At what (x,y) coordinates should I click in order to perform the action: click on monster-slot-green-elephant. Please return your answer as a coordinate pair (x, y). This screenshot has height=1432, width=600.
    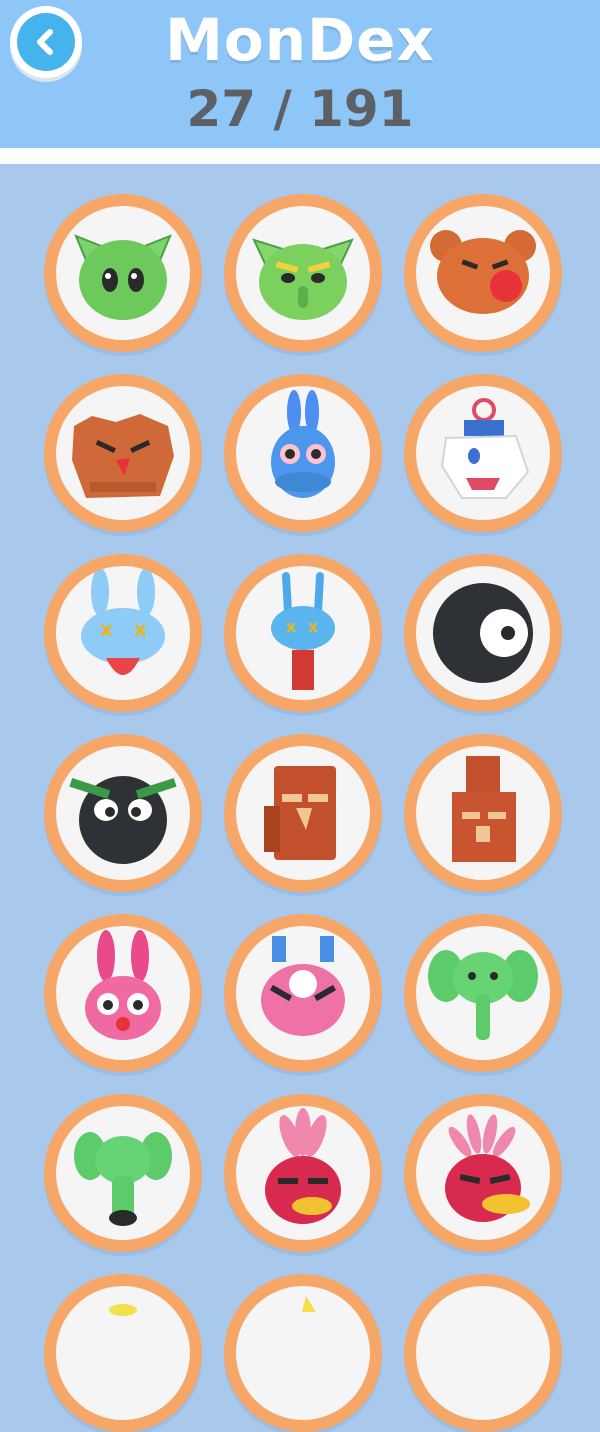
    Looking at the image, I should click on (483, 993).